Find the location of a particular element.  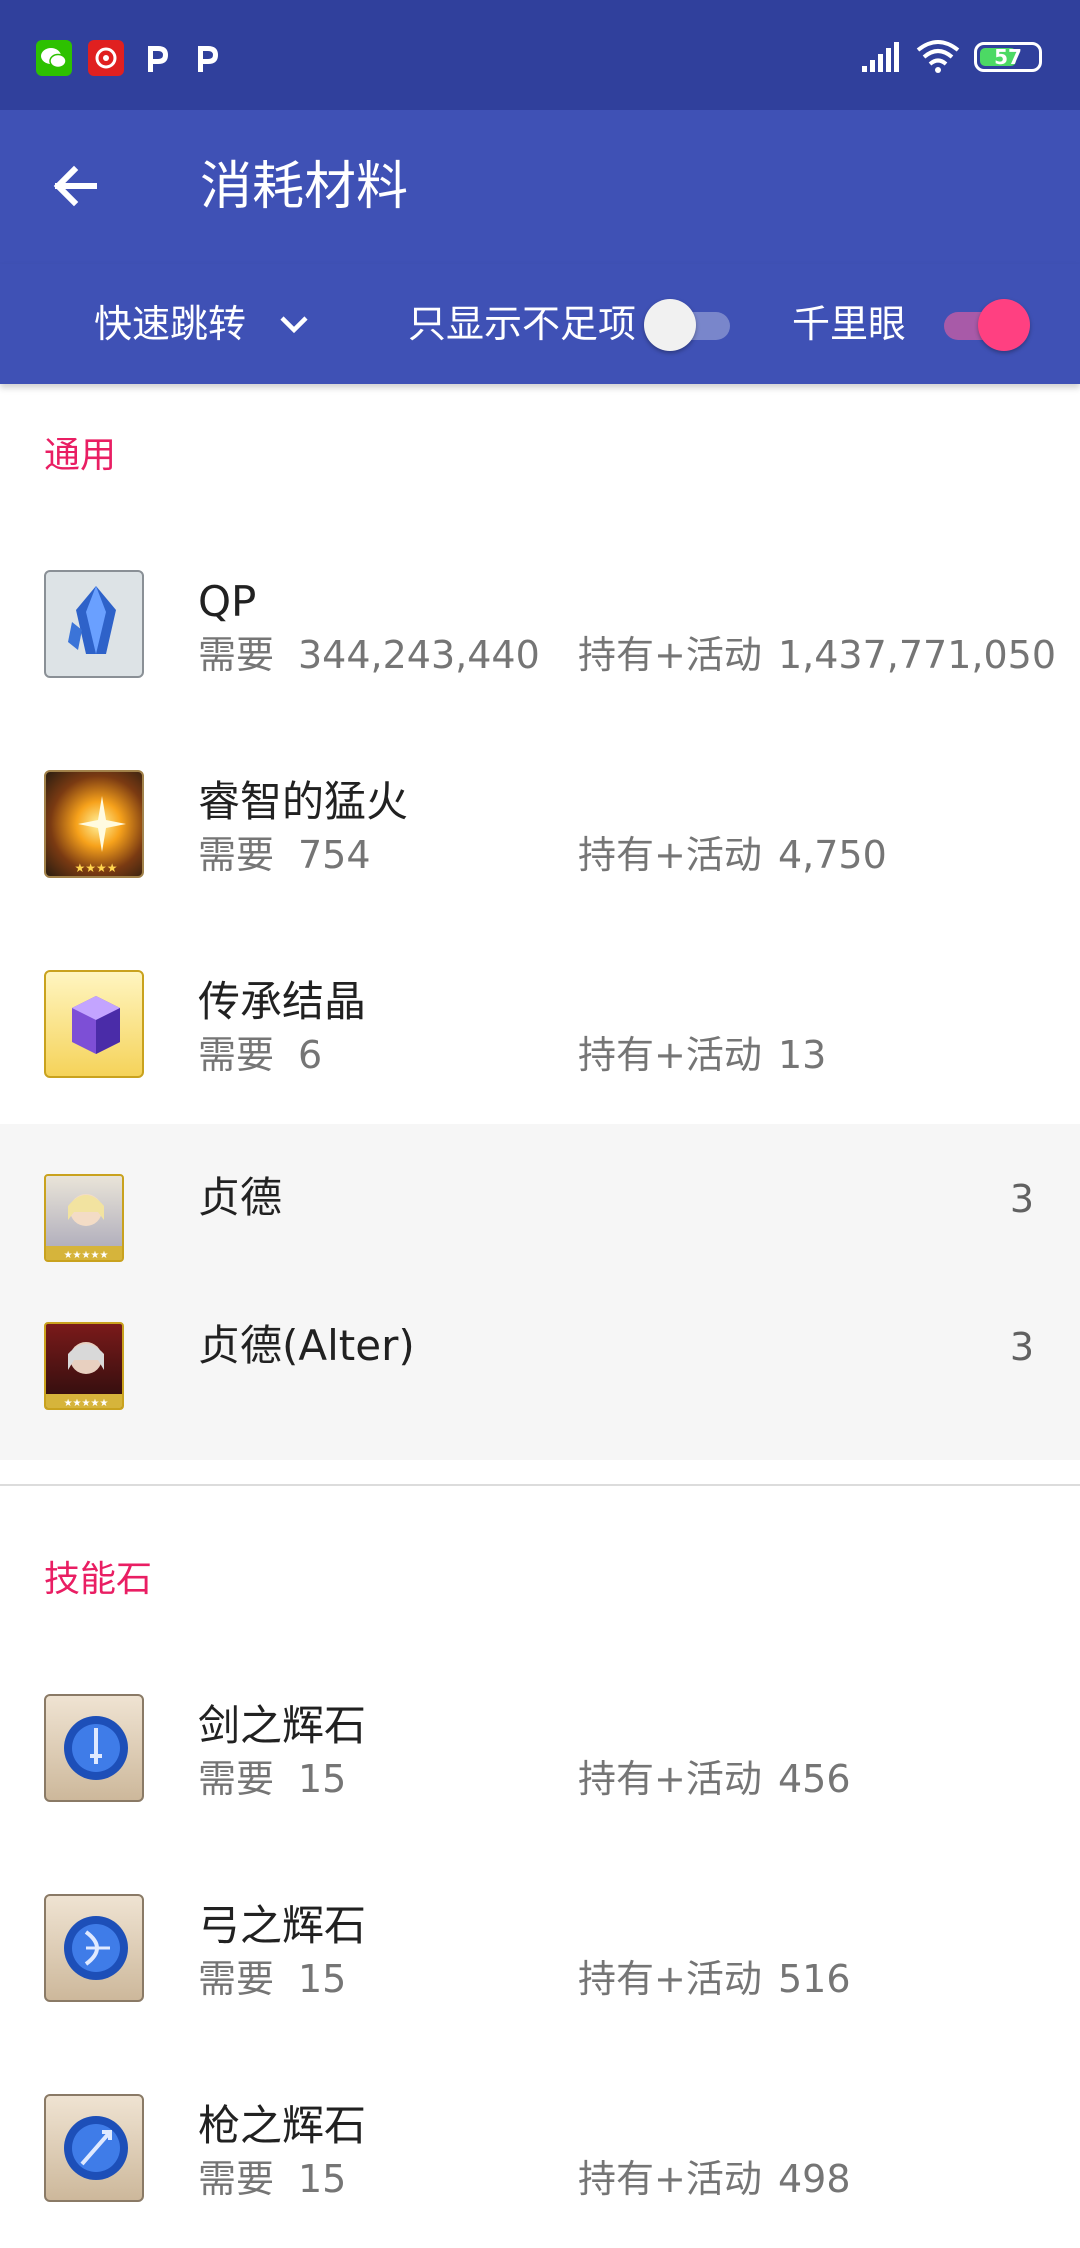

quick-jump-label: 快速跳转 is located at coordinates (170, 324).